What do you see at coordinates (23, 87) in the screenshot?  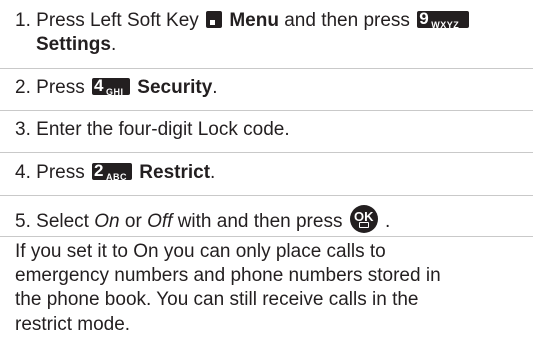 I see `step-number: 2.` at bounding box center [23, 87].